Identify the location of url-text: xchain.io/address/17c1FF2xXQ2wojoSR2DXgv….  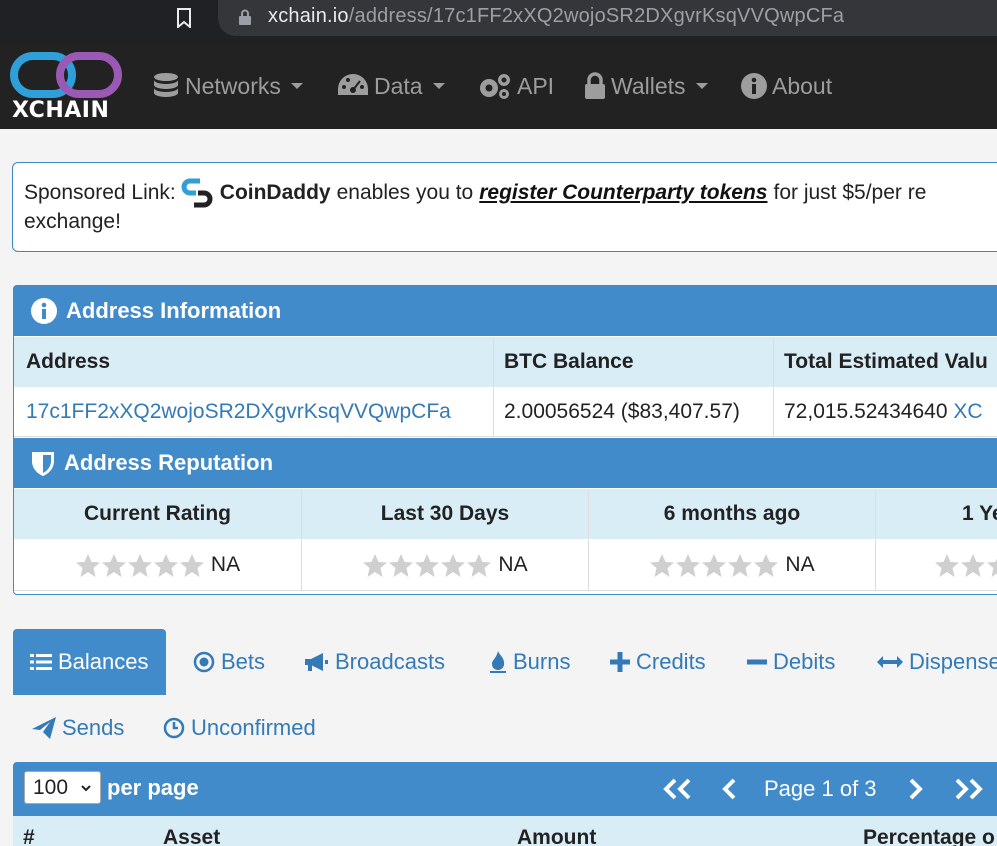
(556, 16).